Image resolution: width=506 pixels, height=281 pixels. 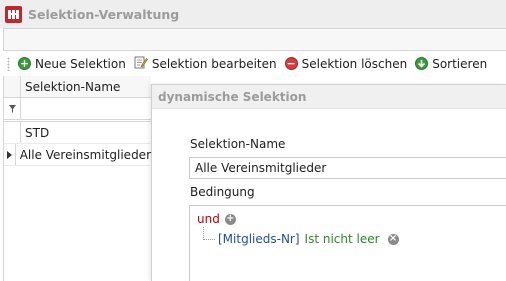 What do you see at coordinates (77, 109) in the screenshot?
I see `auto-filter-row` at bounding box center [77, 109].